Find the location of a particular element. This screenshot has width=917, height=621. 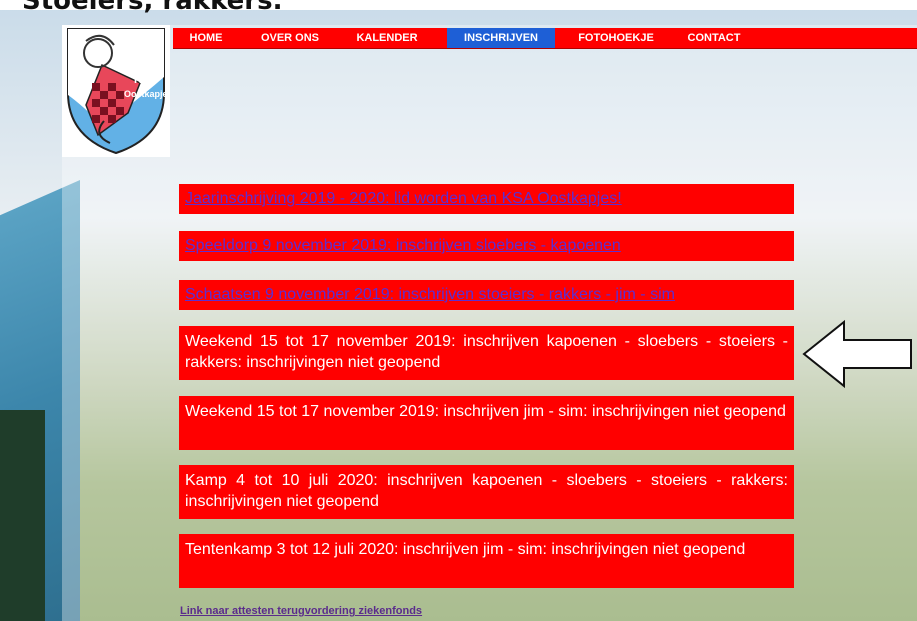

logo-ksa-text: KSA is located at coordinates (145, 80).